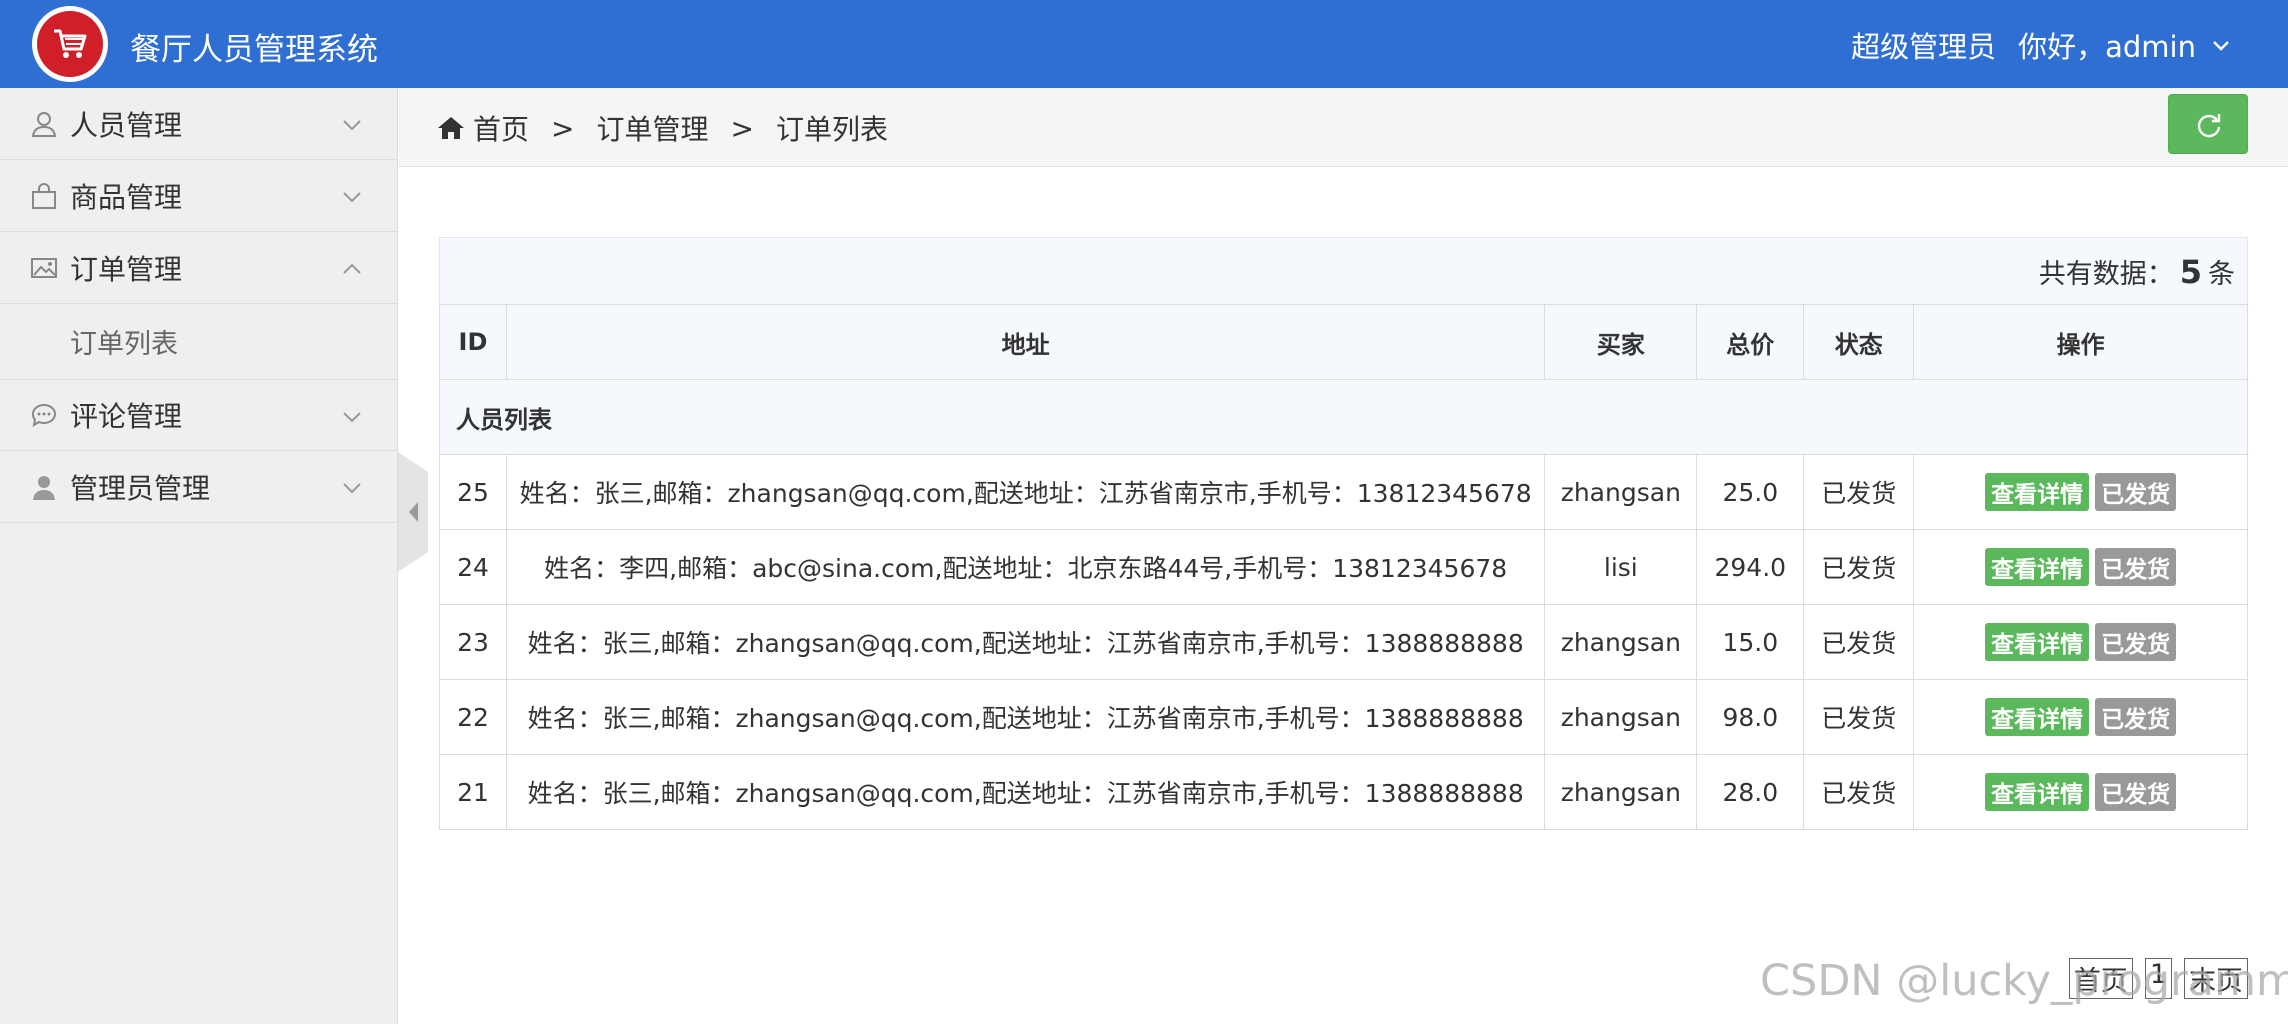 The image size is (2288, 1024). I want to click on breadcrumb-home-link: 首页, so click(501, 128).